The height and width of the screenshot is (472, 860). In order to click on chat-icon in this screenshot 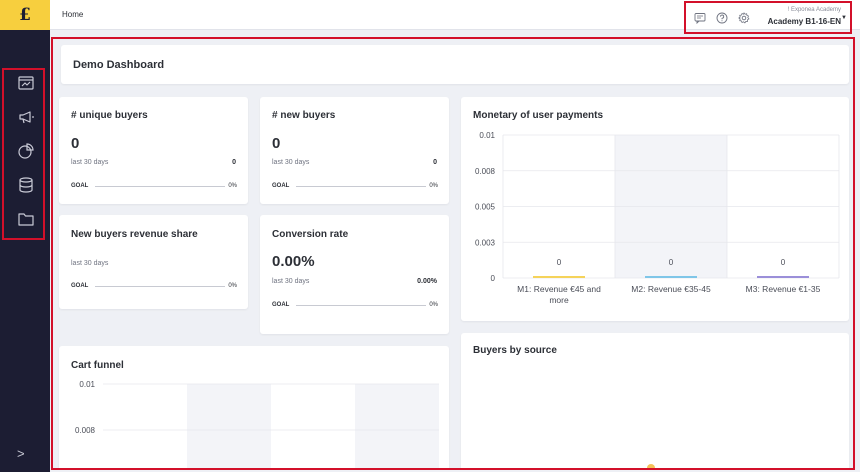, I will do `click(700, 18)`.